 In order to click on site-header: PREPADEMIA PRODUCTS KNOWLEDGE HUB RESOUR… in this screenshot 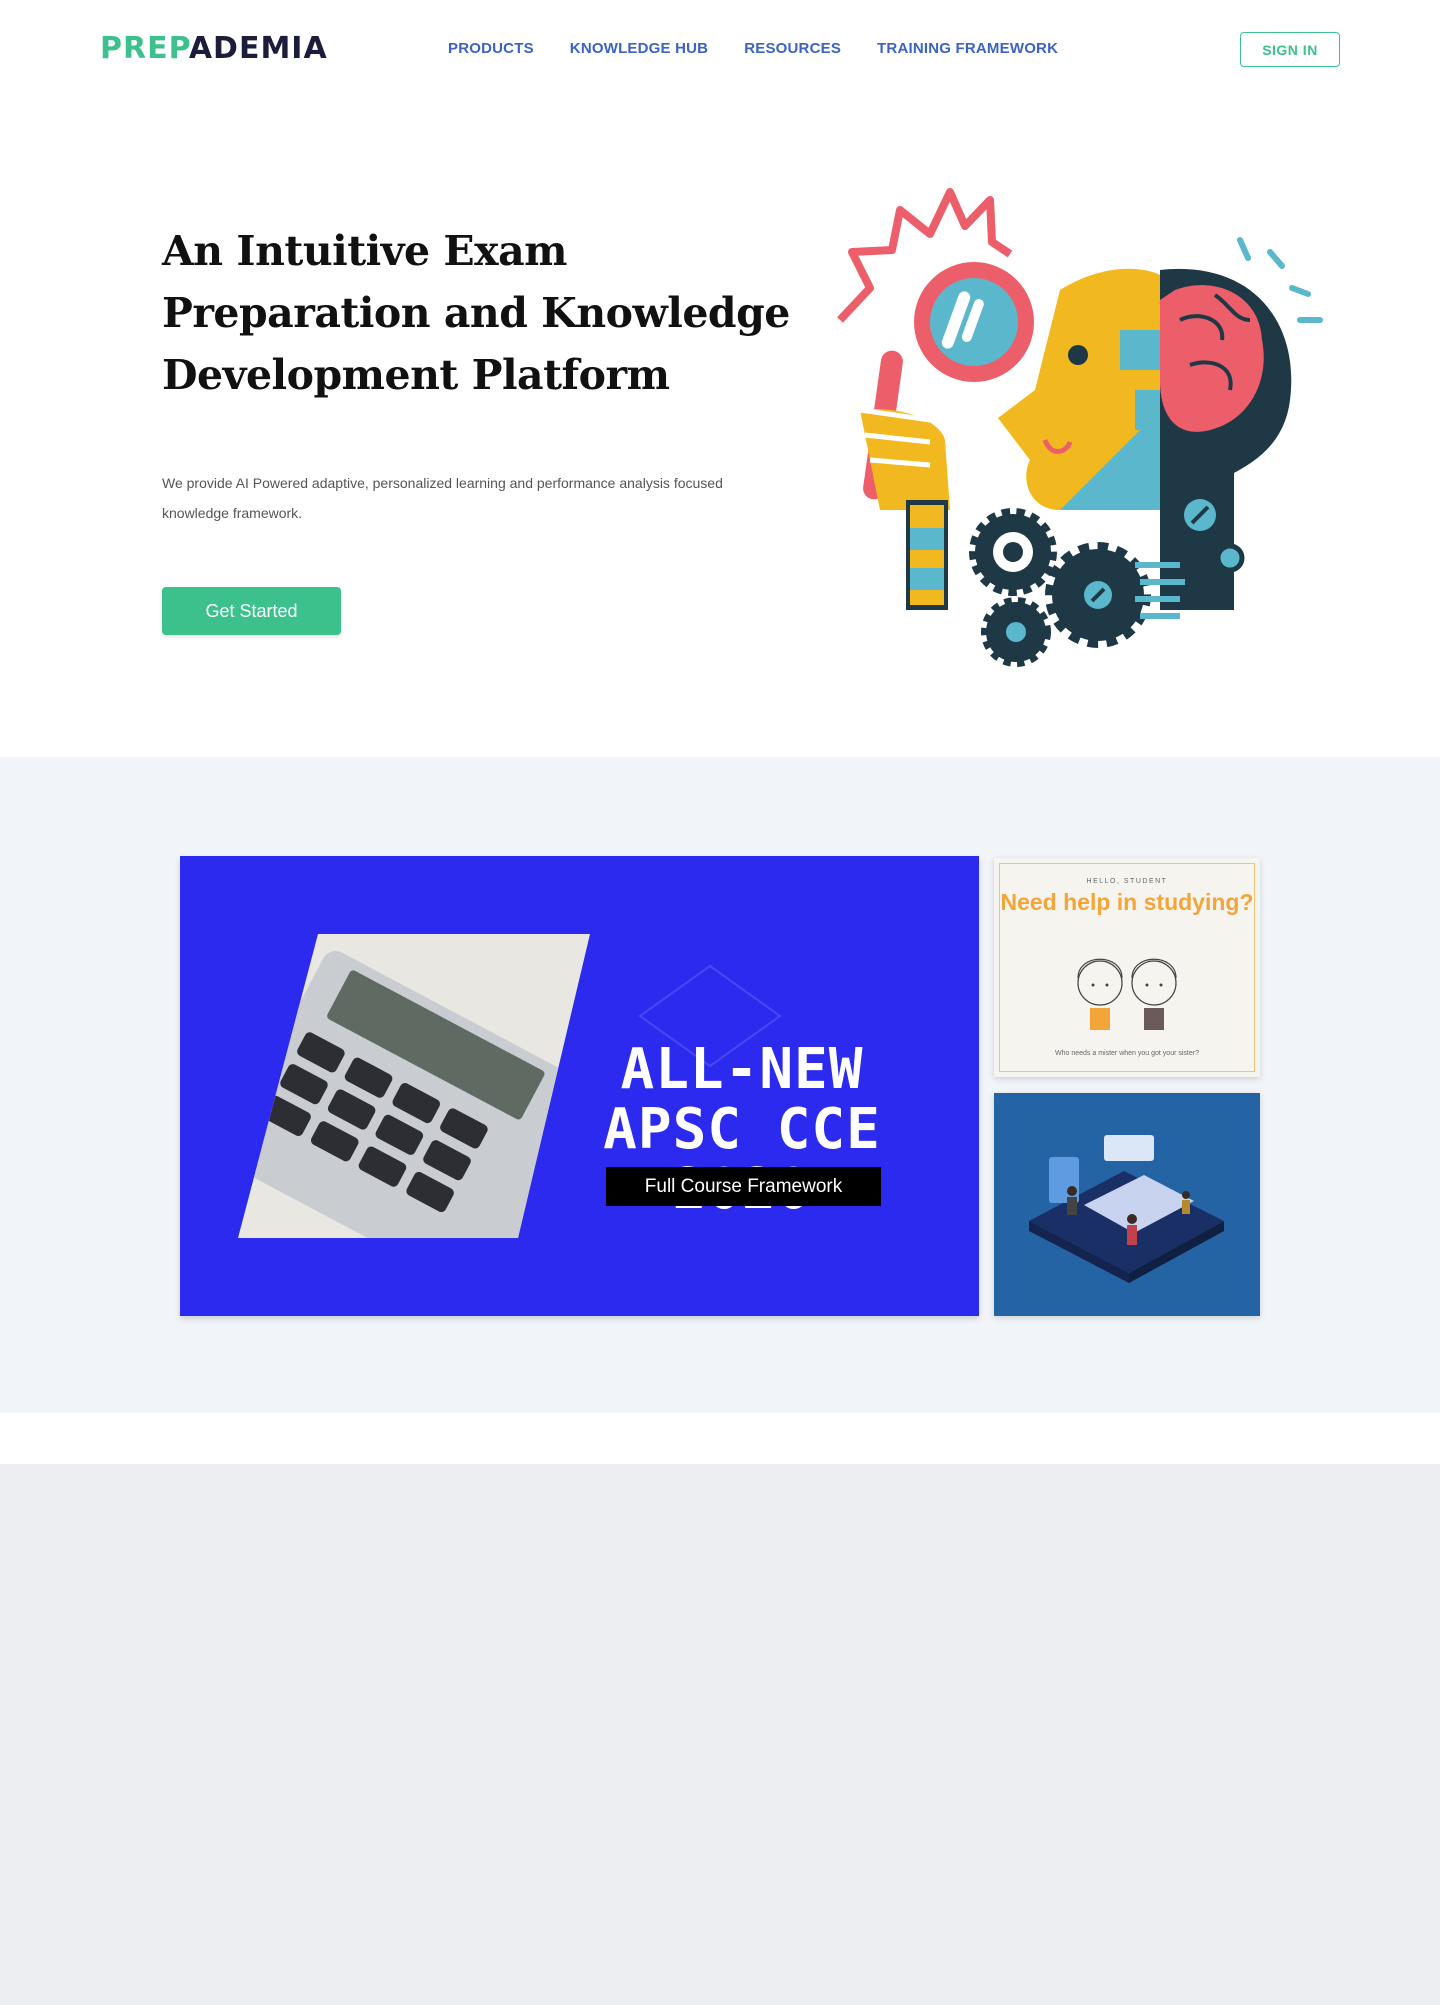, I will do `click(720, 50)`.